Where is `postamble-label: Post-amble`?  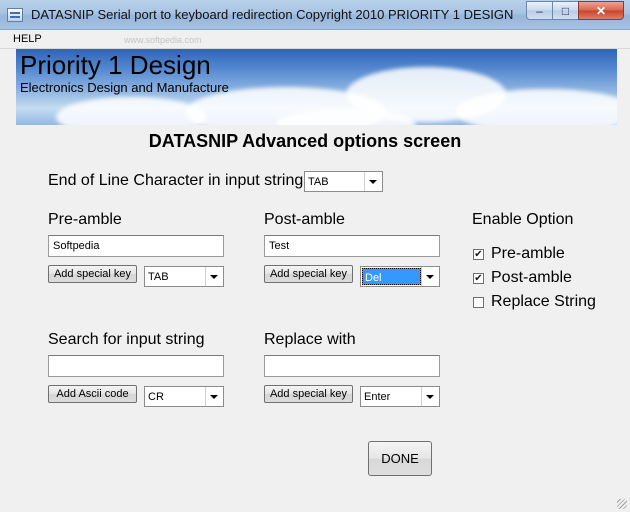
postamble-label: Post-amble is located at coordinates (304, 219).